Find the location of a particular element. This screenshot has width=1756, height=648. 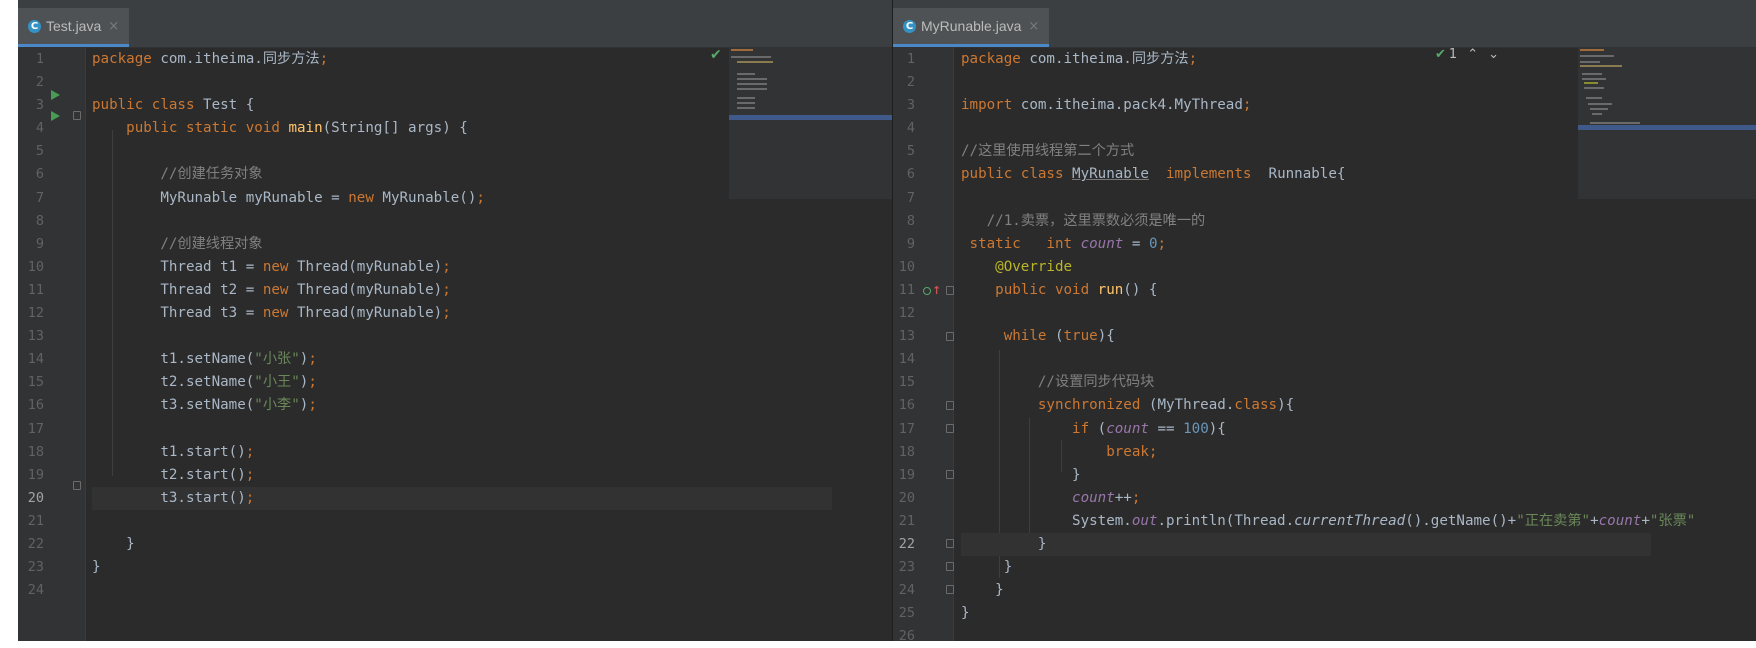

line-number: 25 is located at coordinates (906, 613).